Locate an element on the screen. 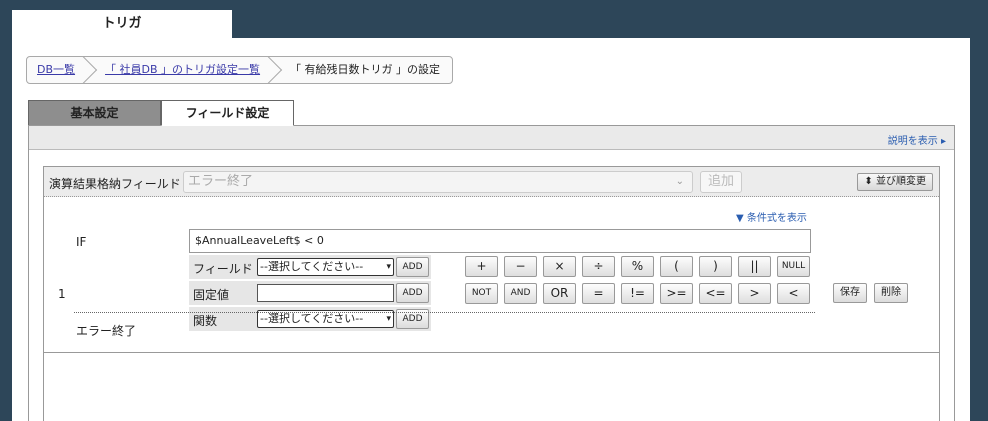 The height and width of the screenshot is (421, 988). chevron-down-icon: ⌄ is located at coordinates (679, 181).